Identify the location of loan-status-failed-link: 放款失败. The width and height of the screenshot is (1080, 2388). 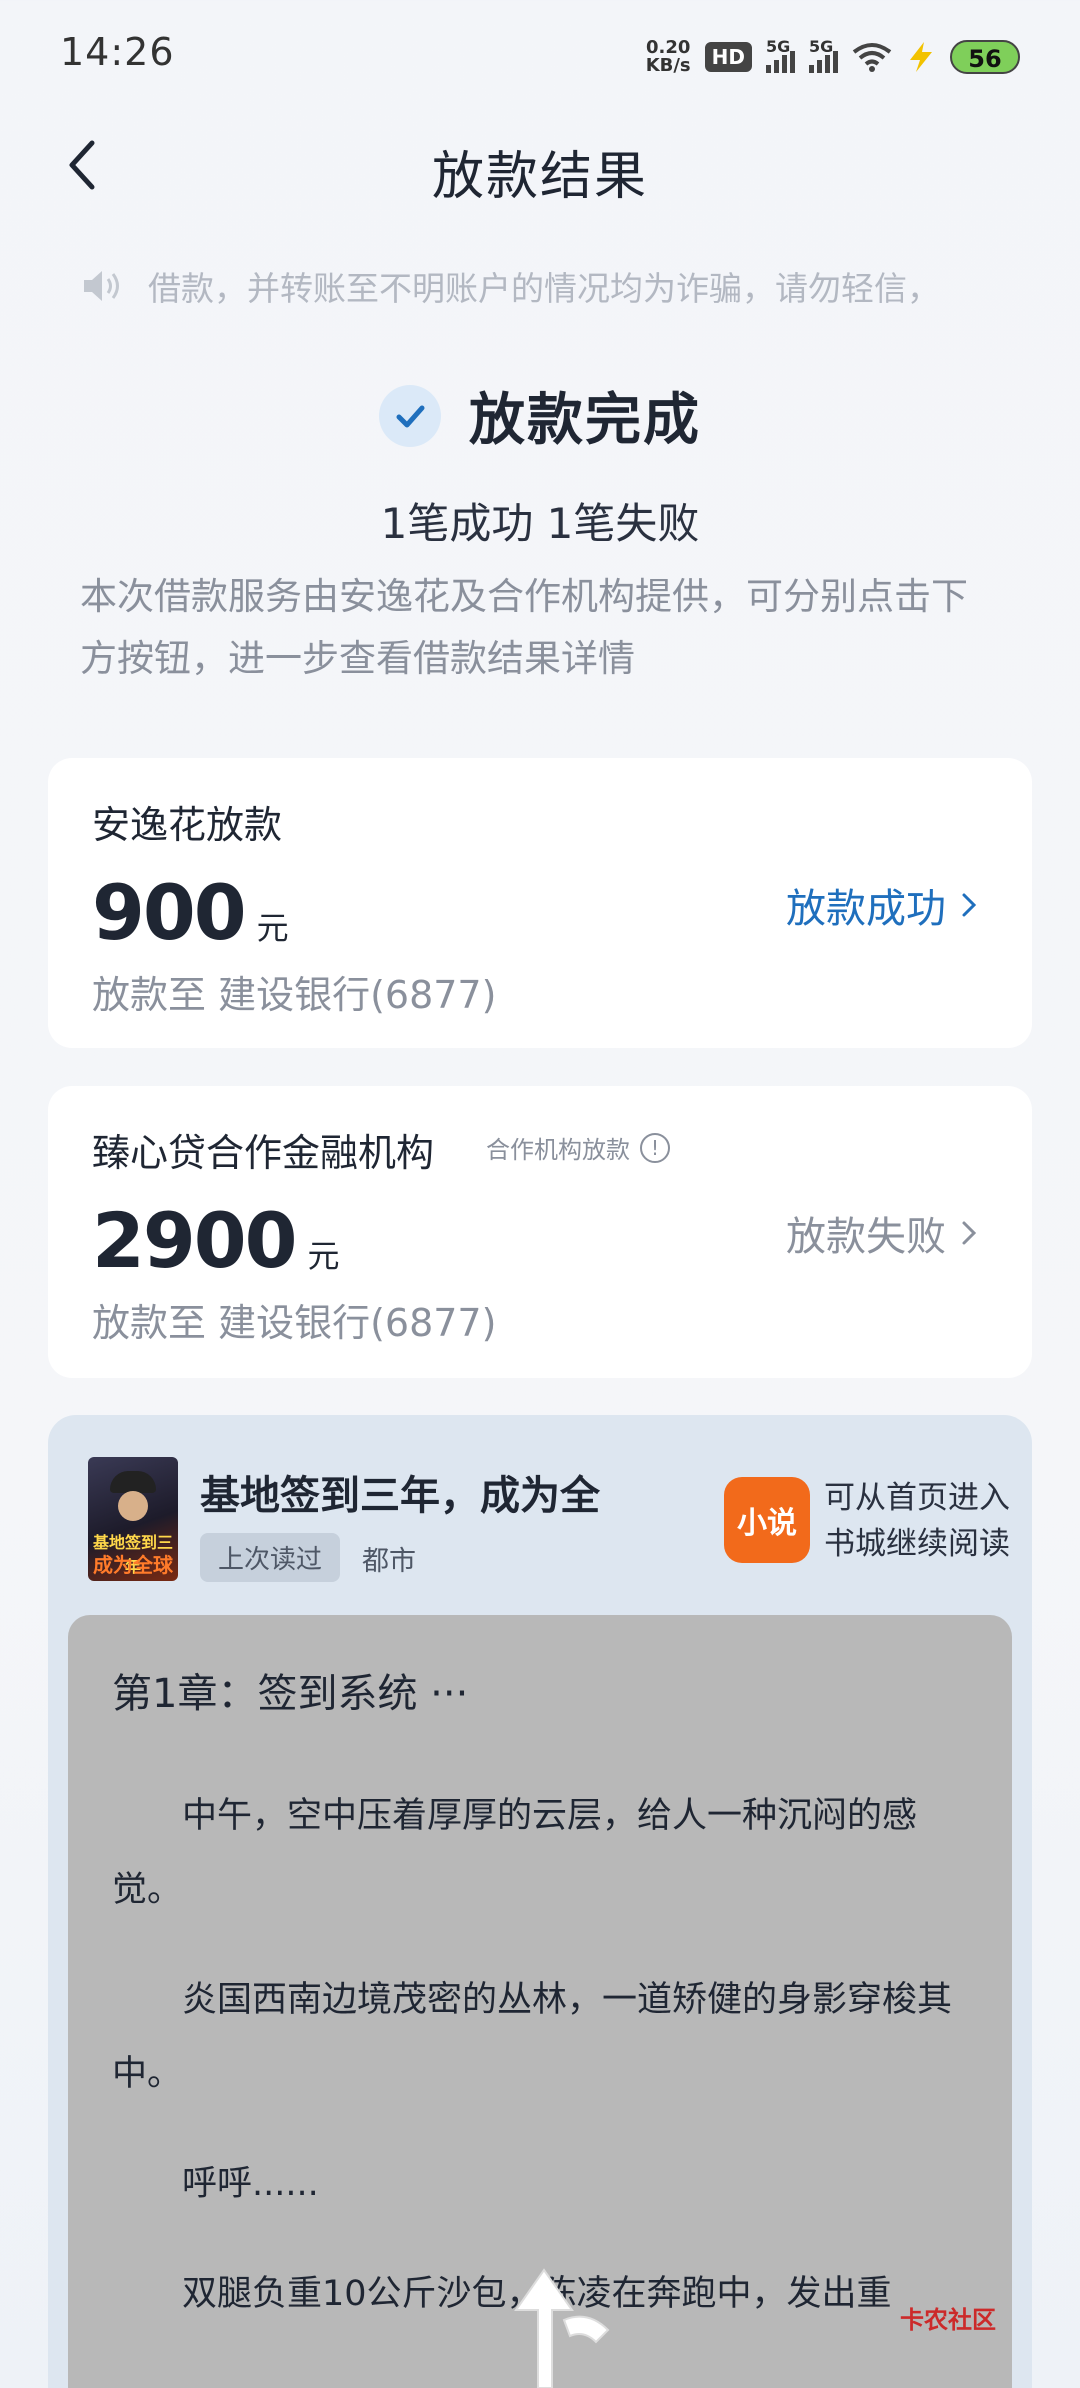
(882, 1233).